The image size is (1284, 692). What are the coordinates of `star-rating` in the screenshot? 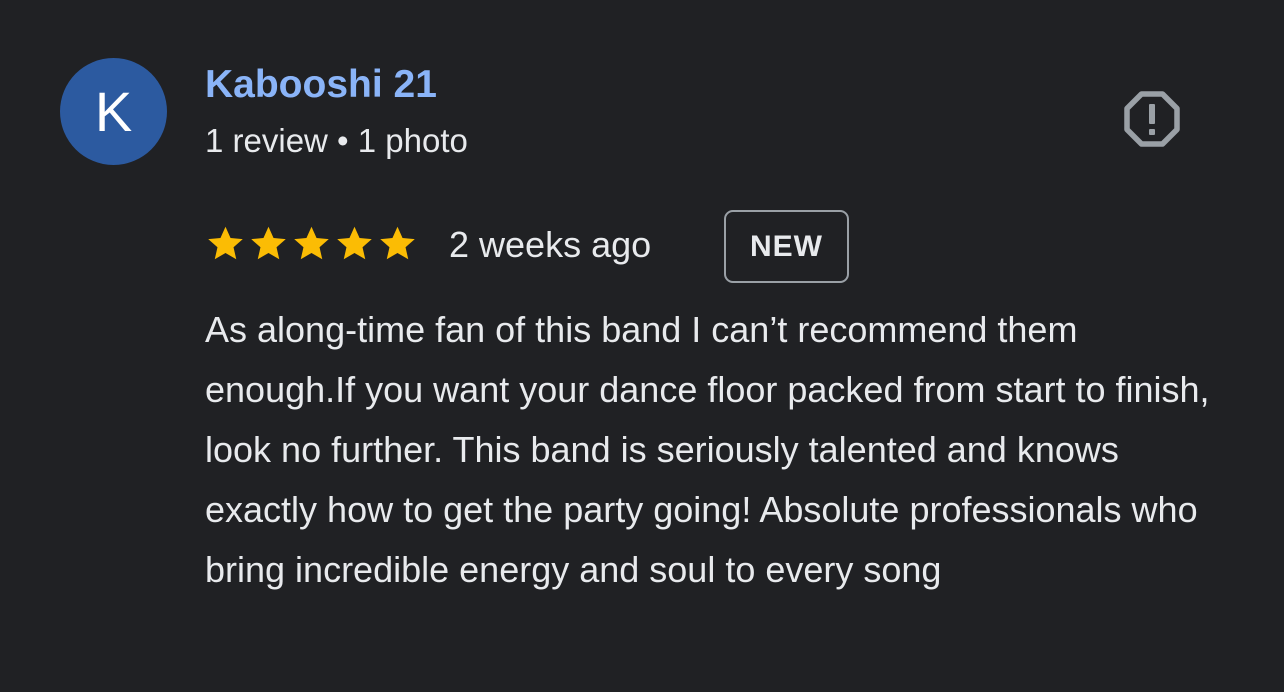 It's located at (311, 243).